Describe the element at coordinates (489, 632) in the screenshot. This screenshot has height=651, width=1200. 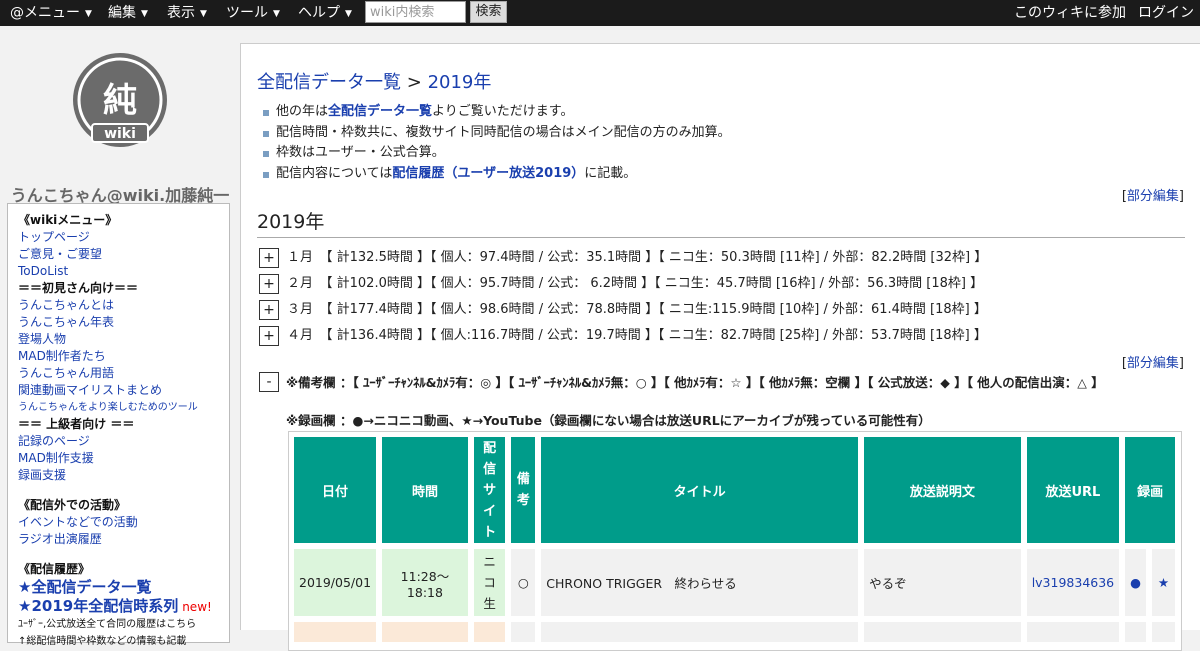
I see `cell-site` at that location.